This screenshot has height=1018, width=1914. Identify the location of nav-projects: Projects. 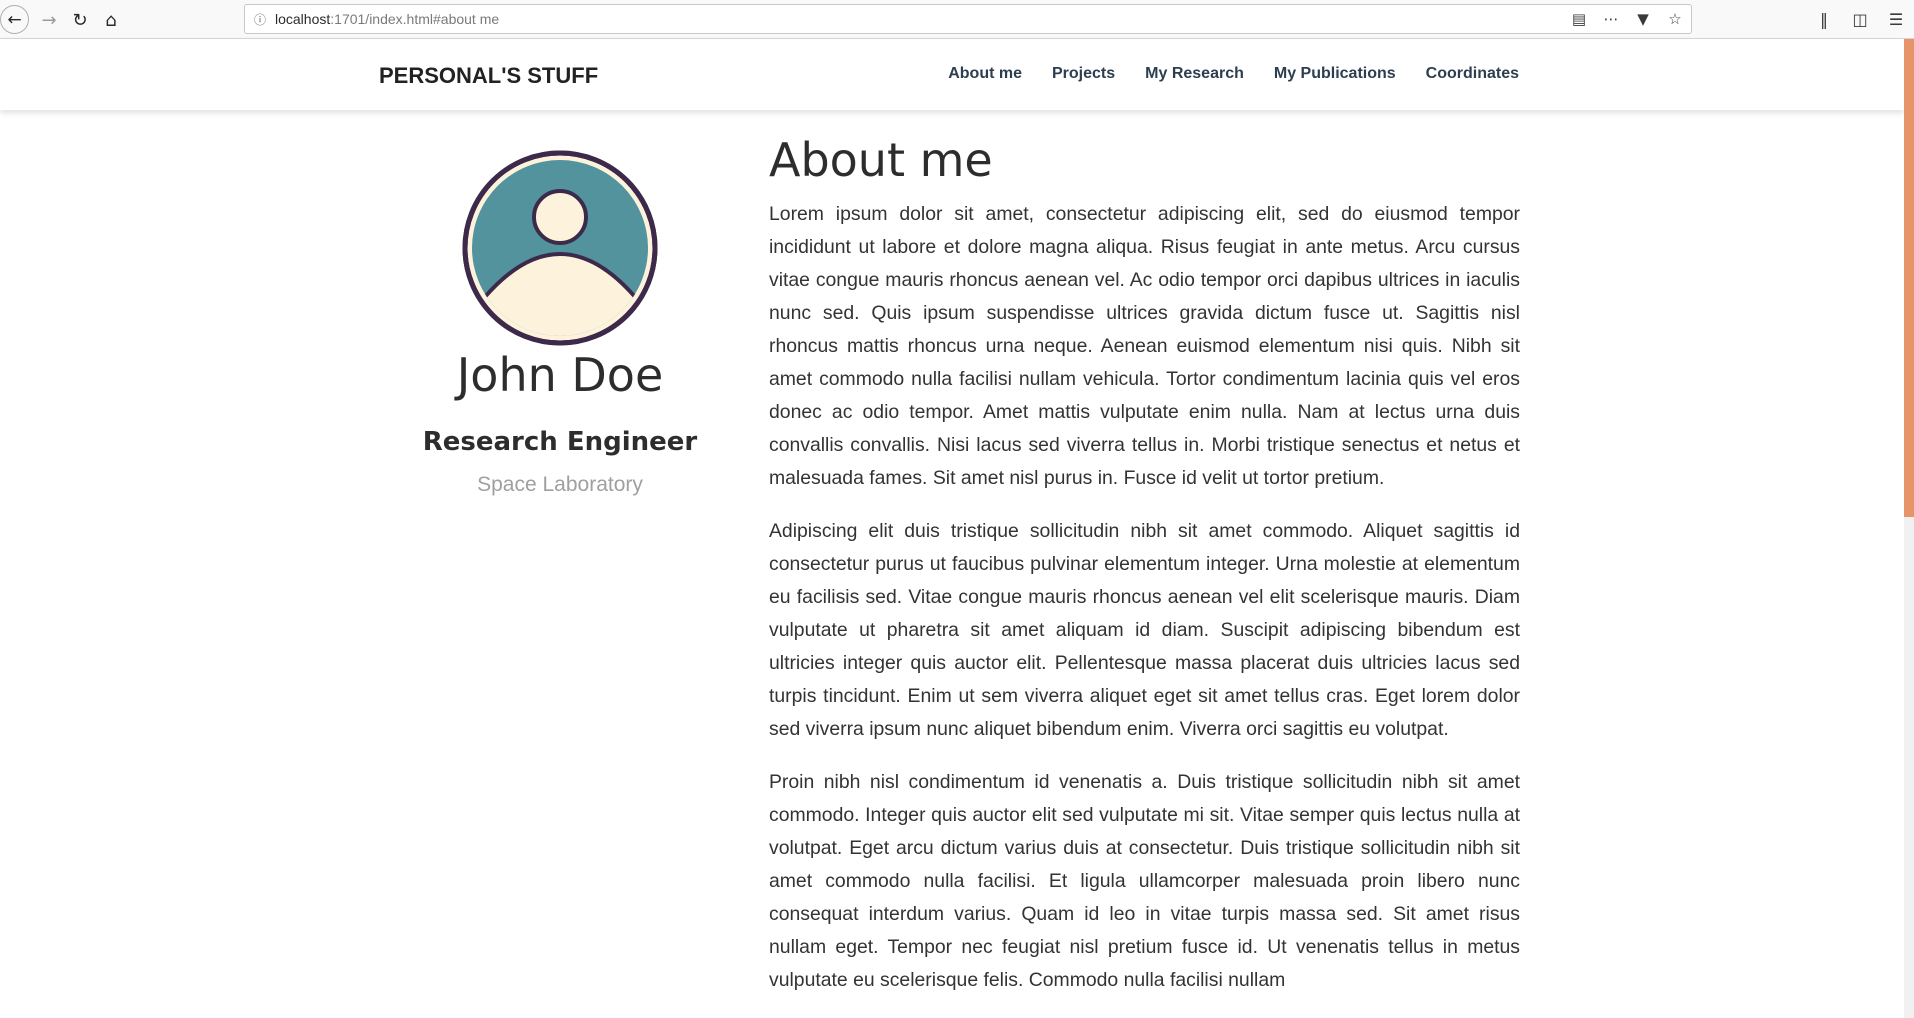
(1083, 74).